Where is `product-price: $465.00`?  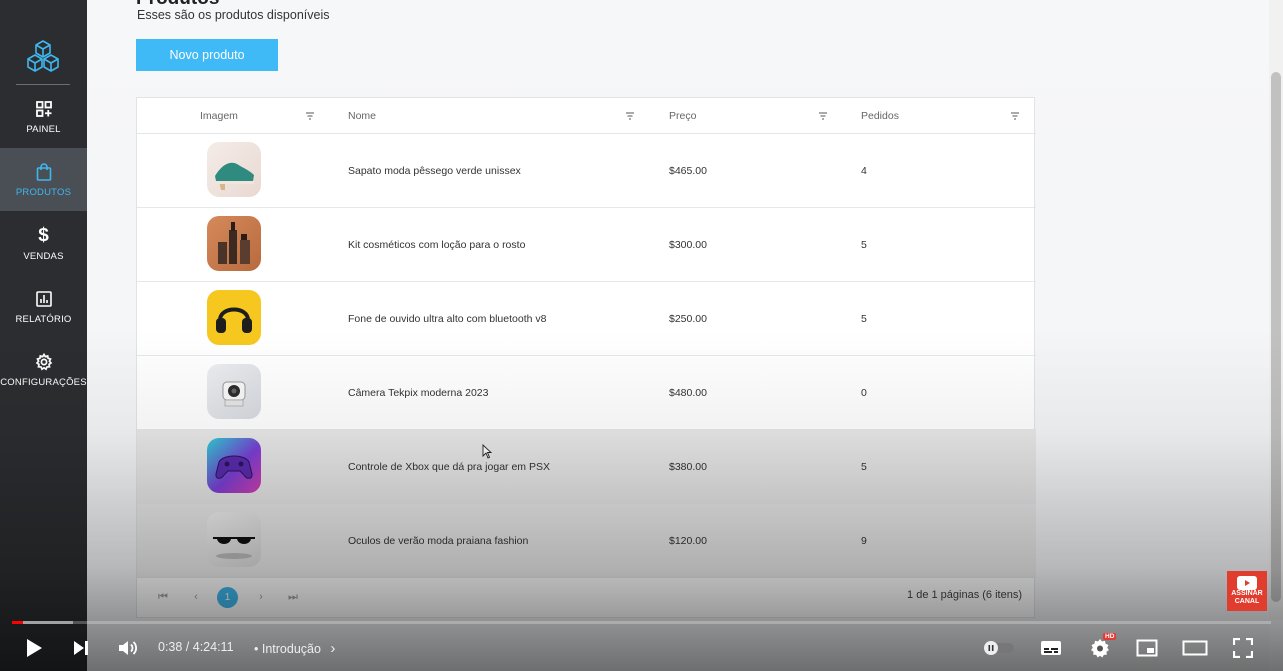
product-price: $465.00 is located at coordinates (688, 171).